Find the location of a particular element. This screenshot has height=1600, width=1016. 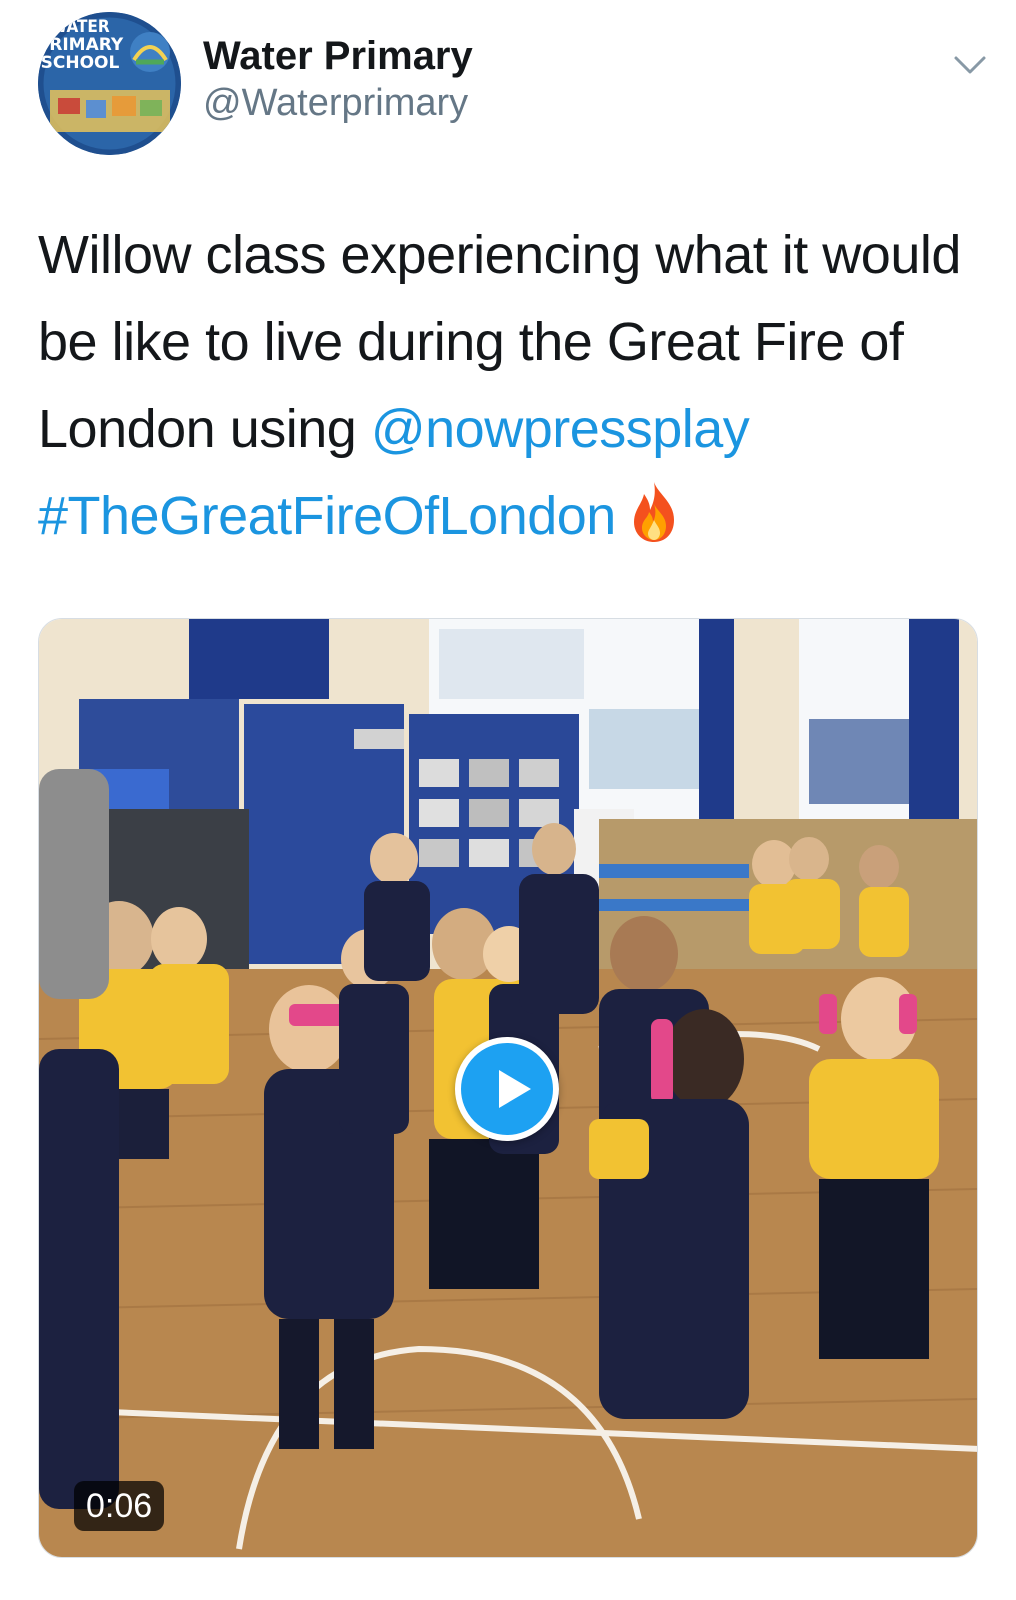

school-logo: WATER PRIMARY SCHOOL is located at coordinates (109, 83).